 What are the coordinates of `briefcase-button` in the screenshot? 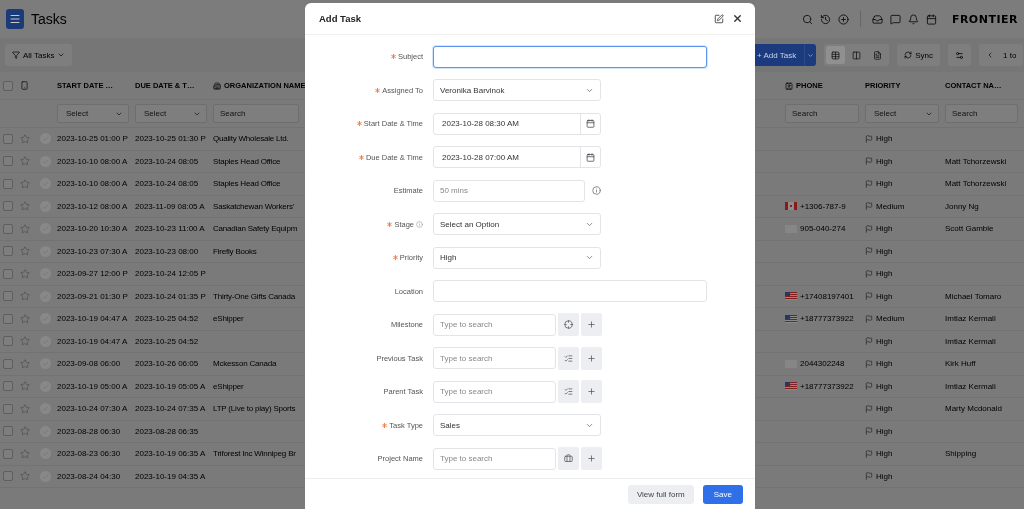 It's located at (568, 459).